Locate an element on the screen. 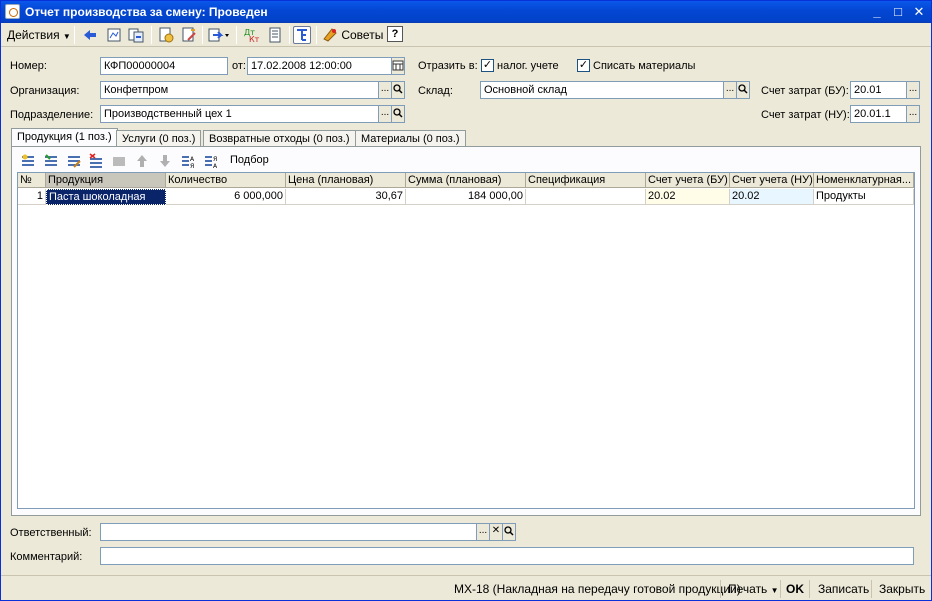 The width and height of the screenshot is (932, 601). writeoff-materials-checkbox: ✓ is located at coordinates (583, 65).